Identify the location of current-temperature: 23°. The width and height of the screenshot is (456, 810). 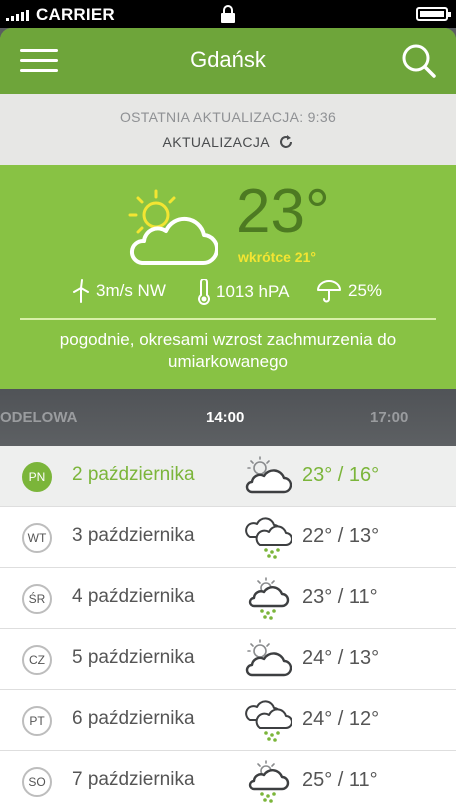
(283, 211).